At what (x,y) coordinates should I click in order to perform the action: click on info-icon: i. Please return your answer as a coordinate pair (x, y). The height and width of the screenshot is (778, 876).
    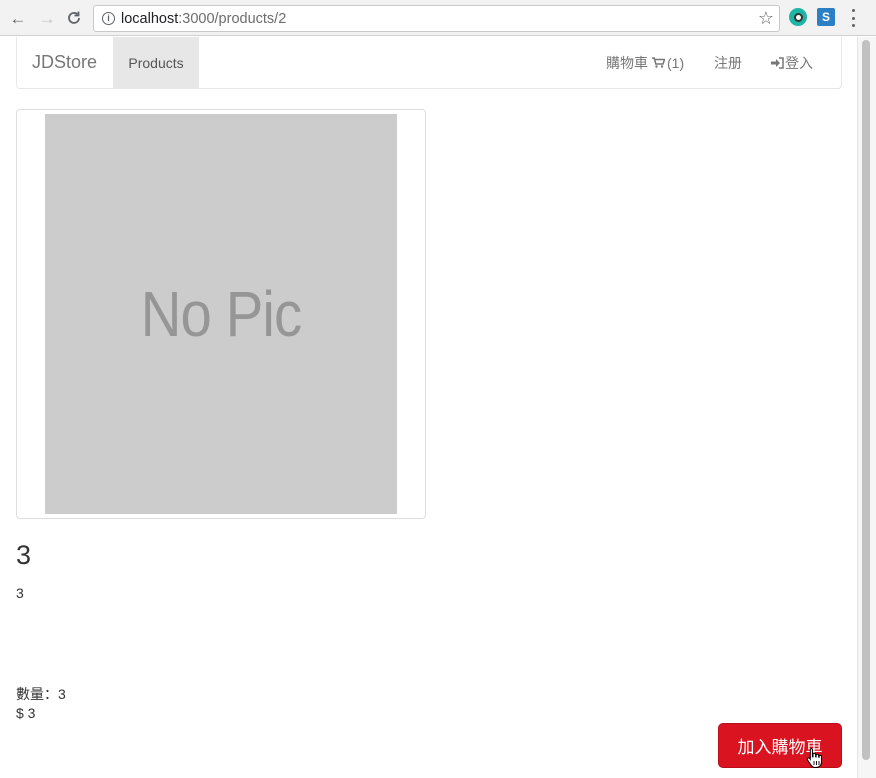
    Looking at the image, I should click on (108, 18).